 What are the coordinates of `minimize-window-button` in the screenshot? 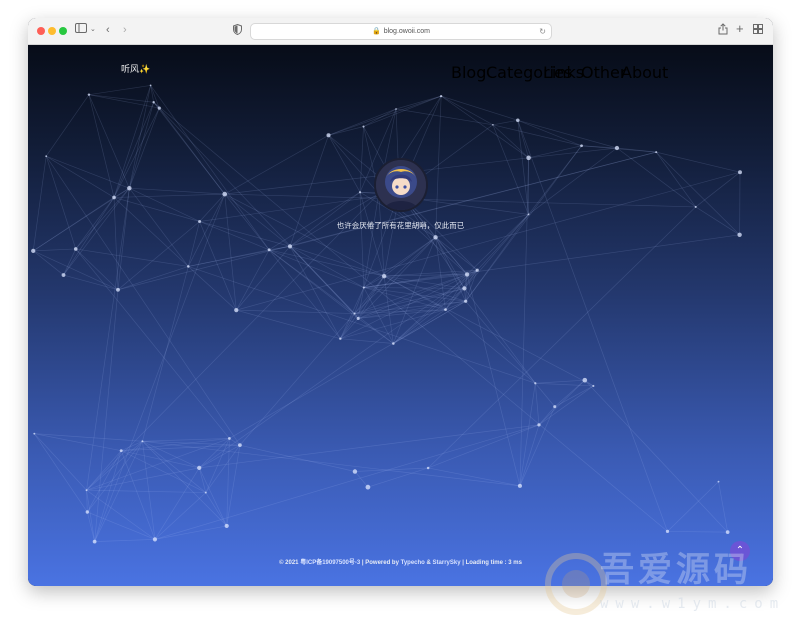 It's located at (52, 31).